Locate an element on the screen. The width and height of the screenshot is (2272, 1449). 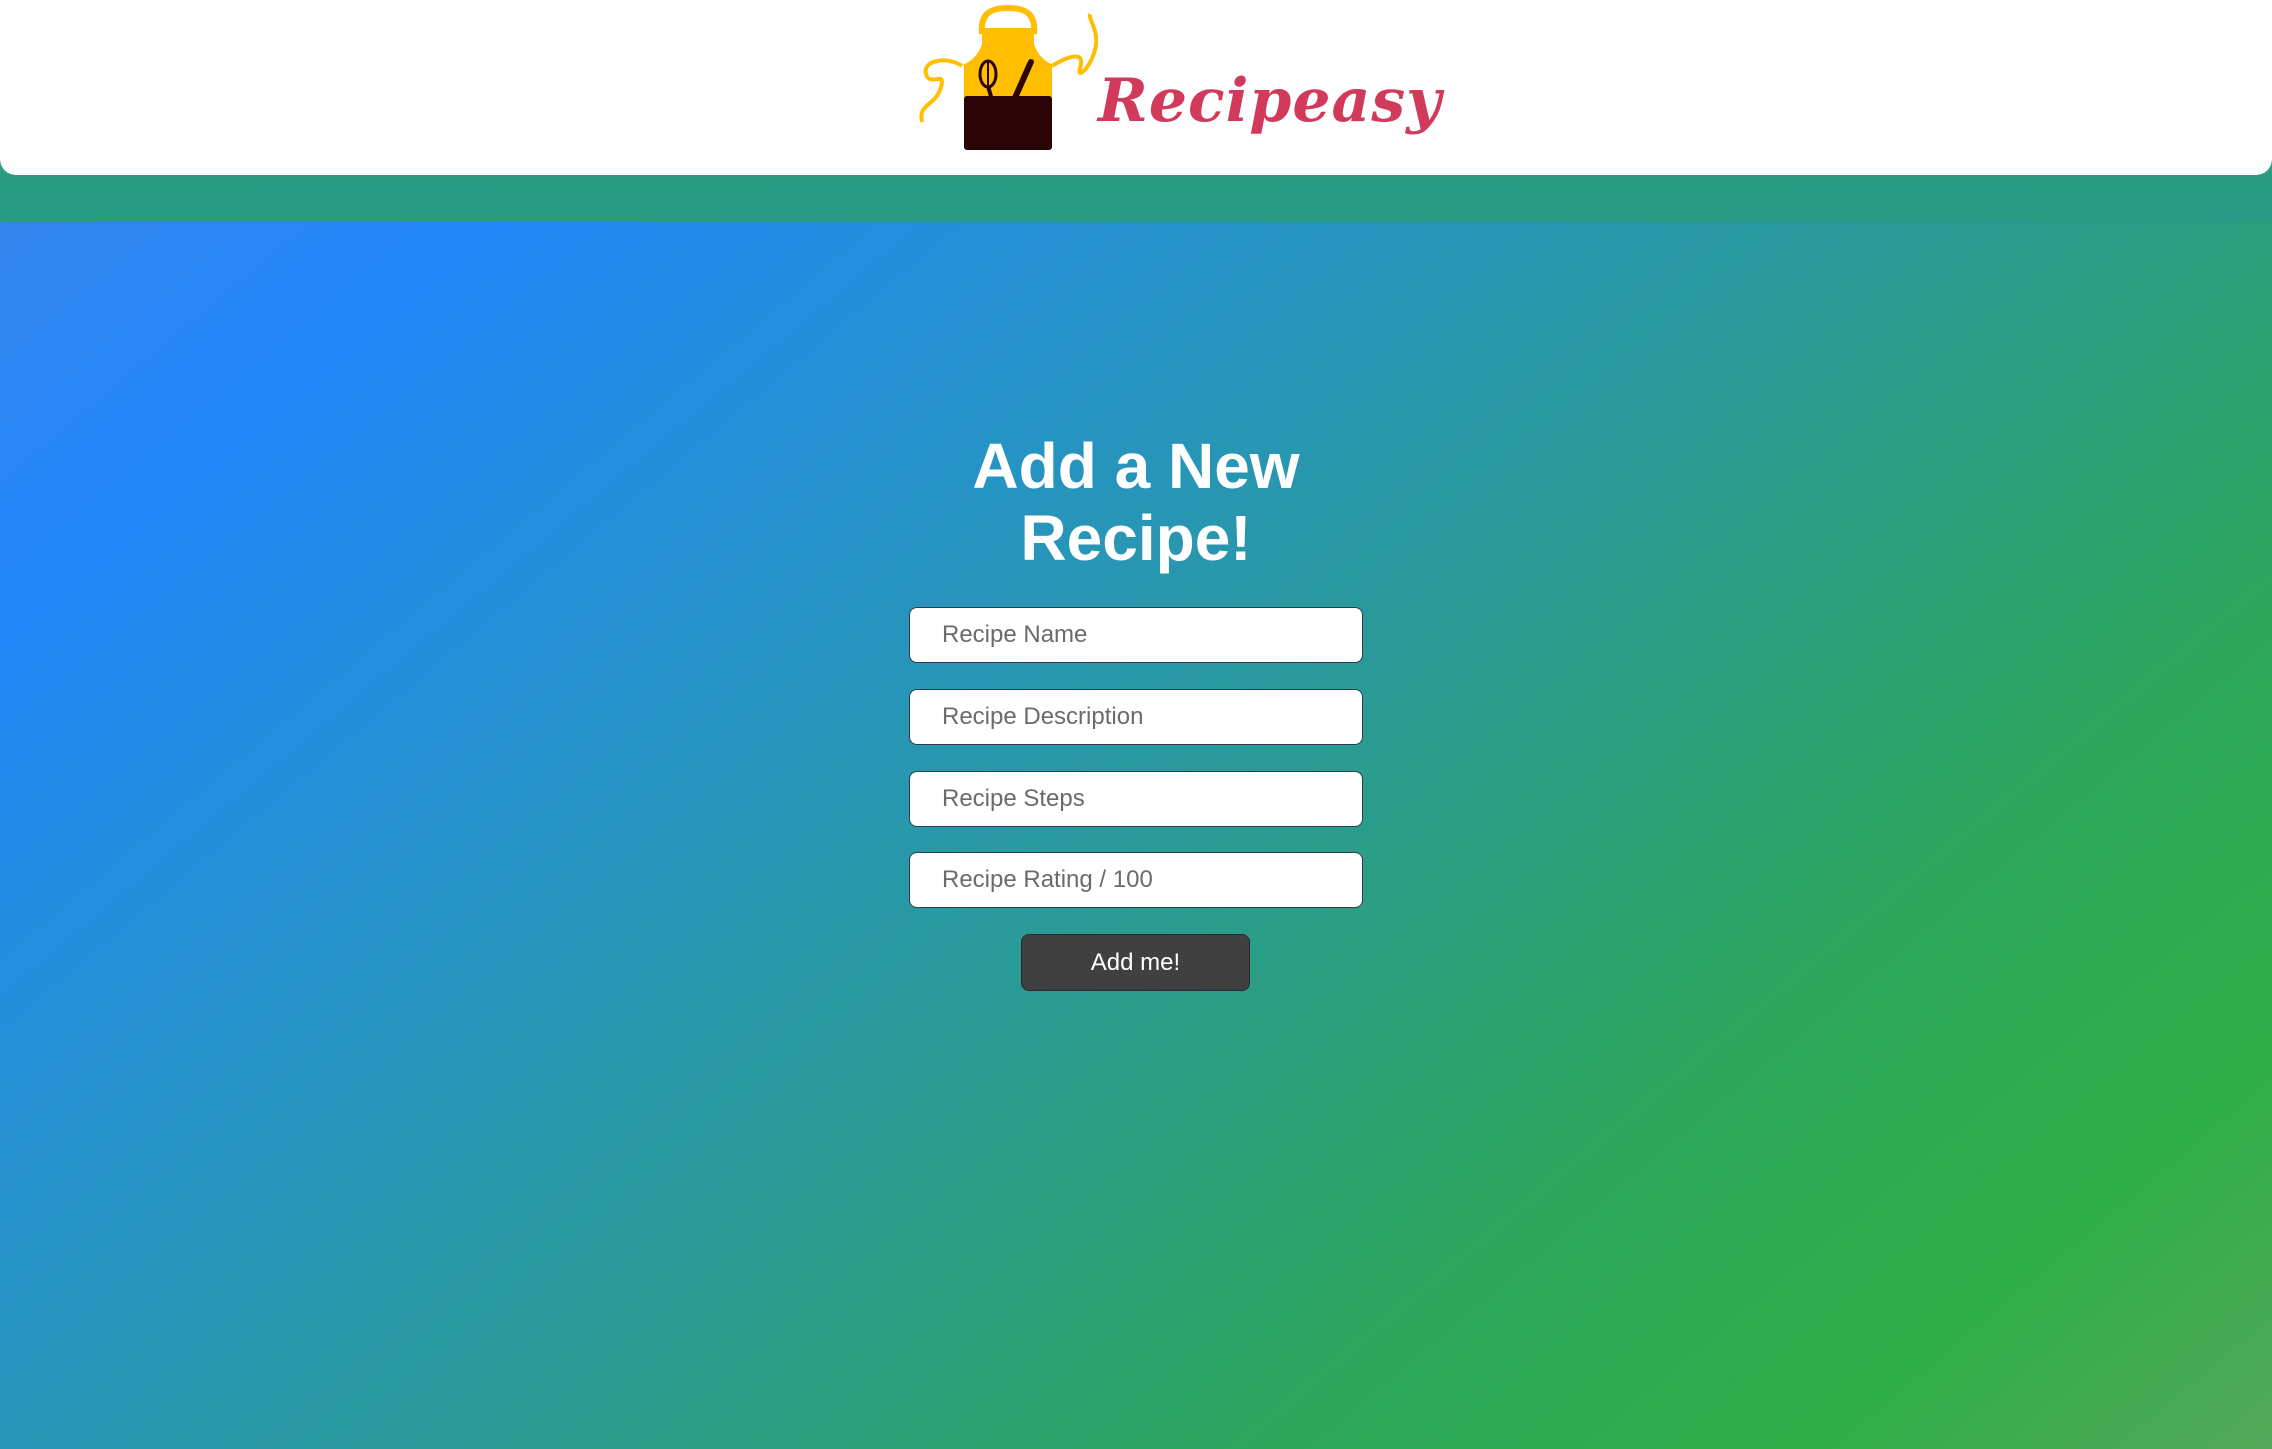
recipe-description-input is located at coordinates (1136, 717).